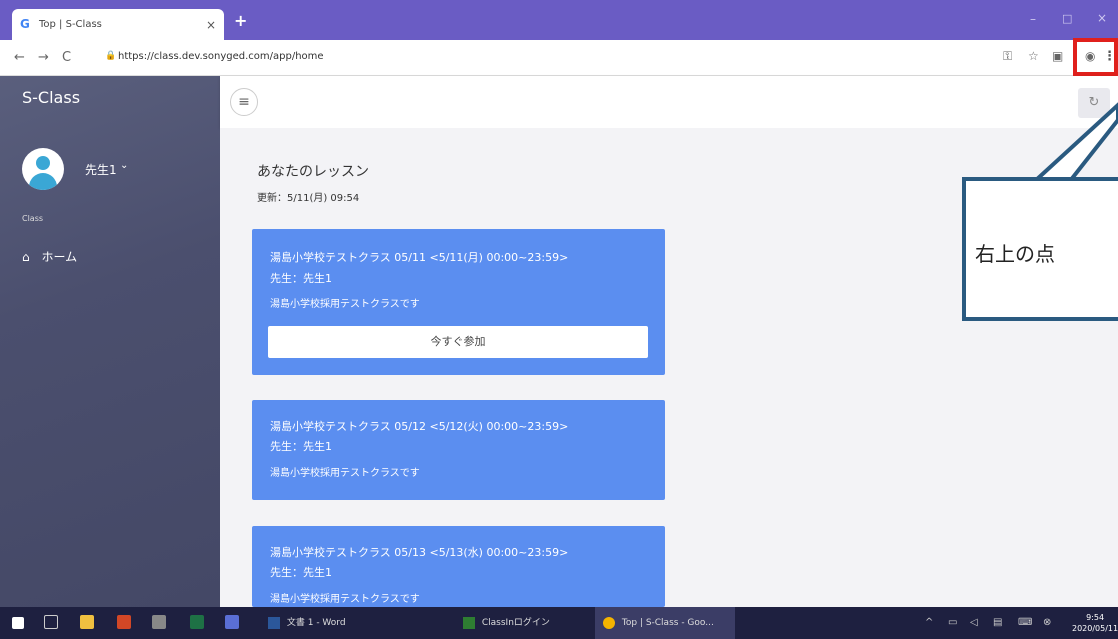 The image size is (1118, 639). Describe the element at coordinates (515, 623) in the screenshot. I see `taskbar-item-label: ClassInログイン` at that location.